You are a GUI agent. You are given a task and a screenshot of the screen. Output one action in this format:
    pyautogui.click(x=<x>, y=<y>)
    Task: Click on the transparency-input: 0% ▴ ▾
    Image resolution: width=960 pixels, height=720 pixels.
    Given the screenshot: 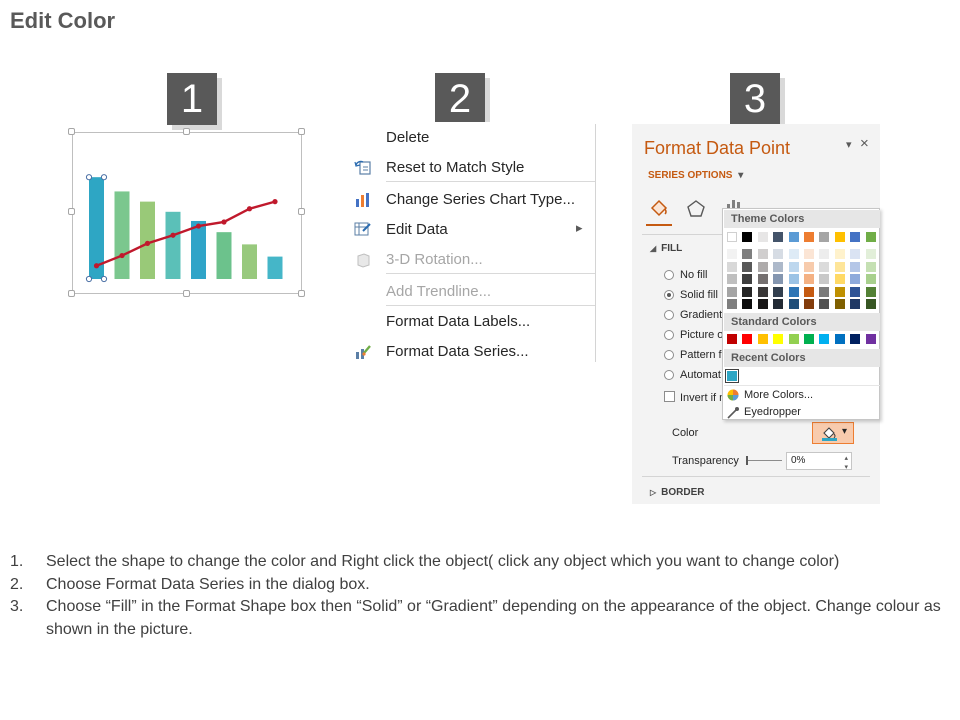 What is the action you would take?
    pyautogui.click(x=819, y=461)
    